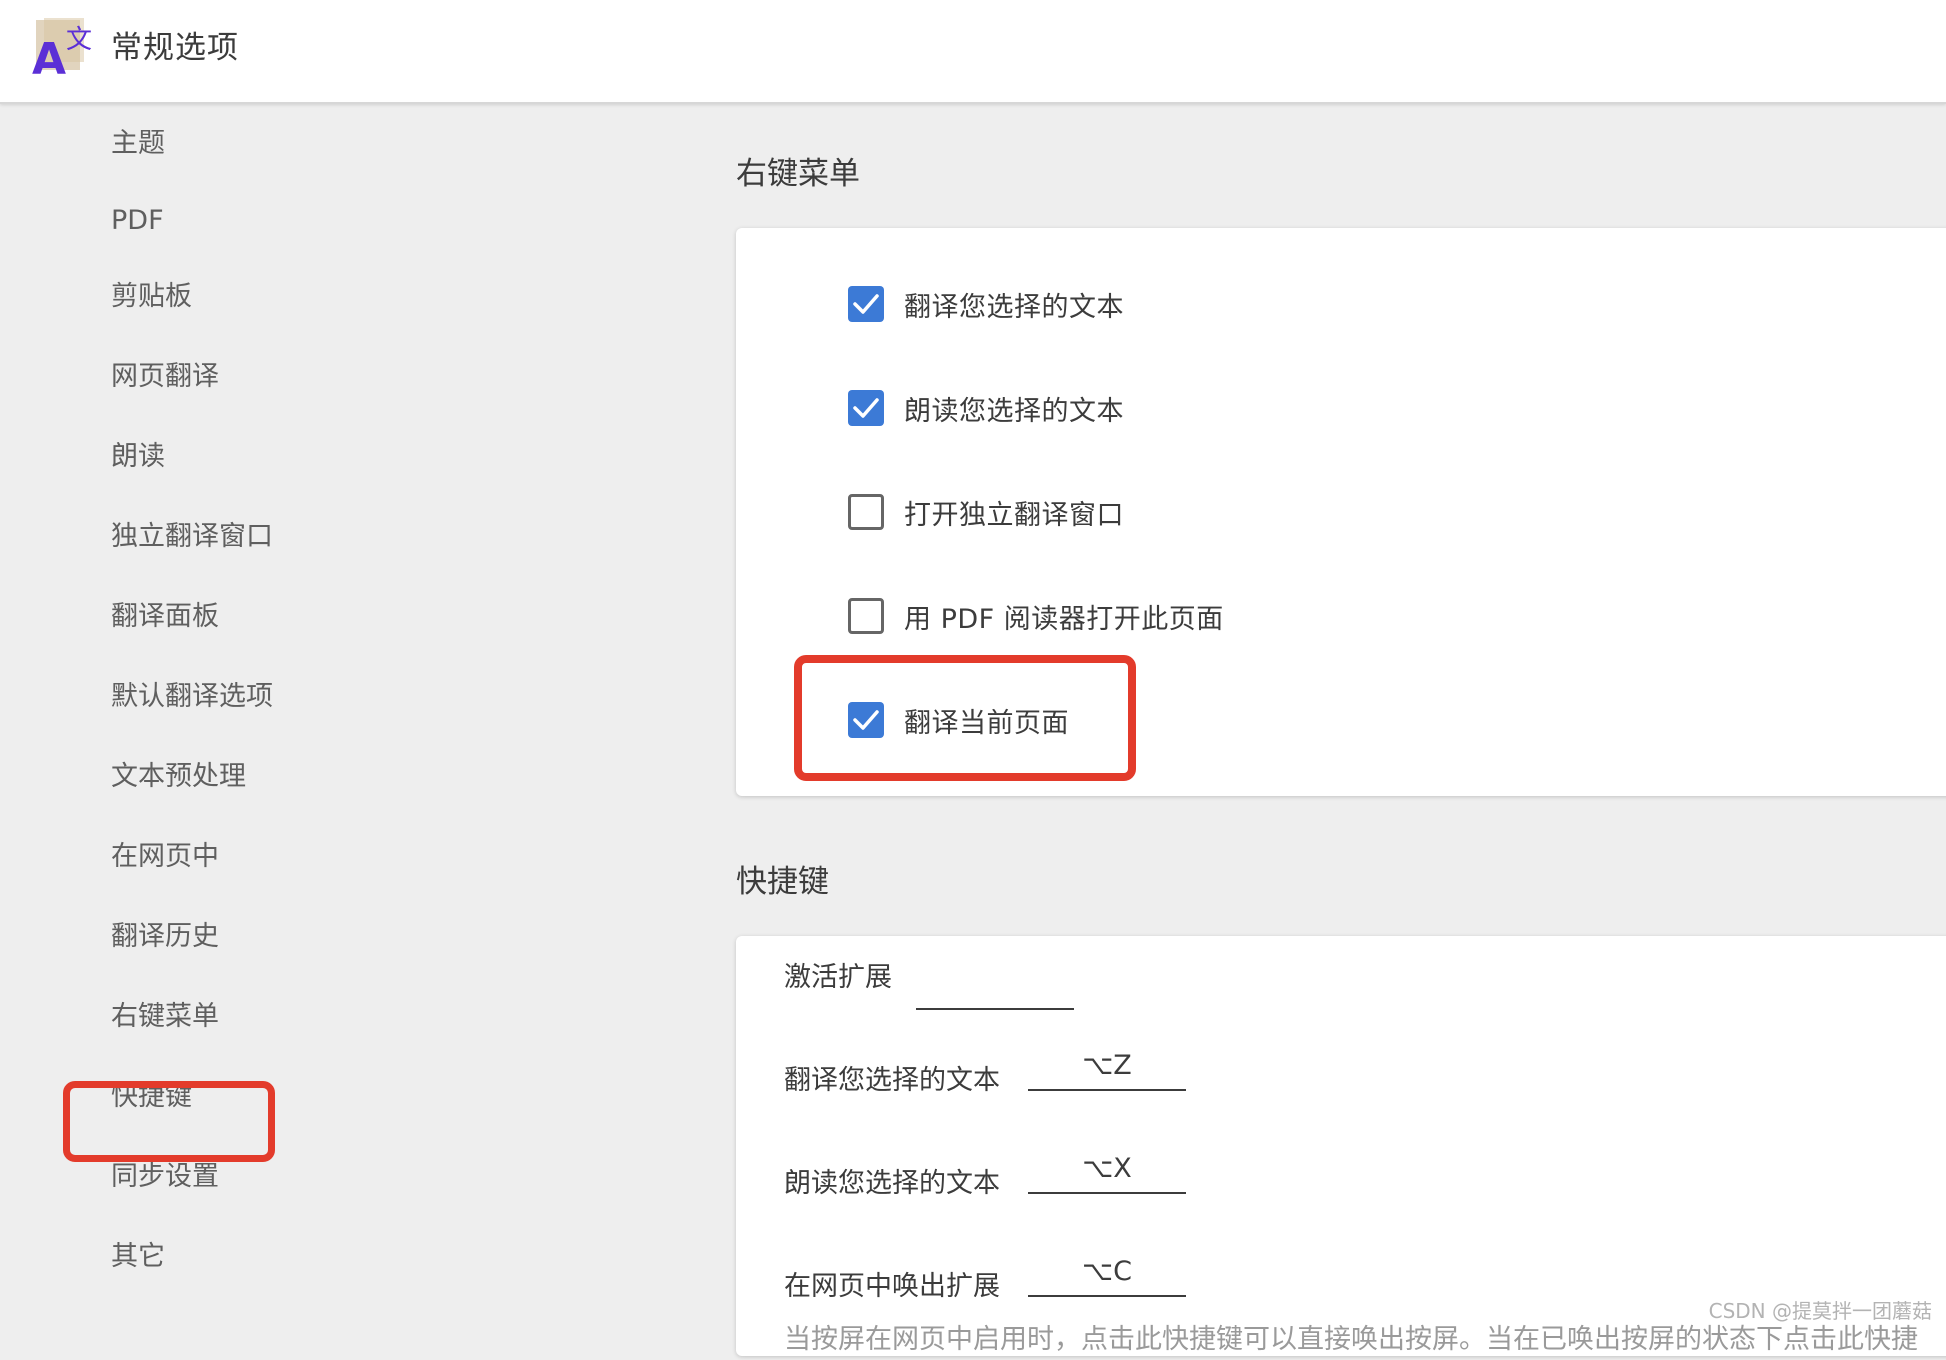 The image size is (1946, 1360). What do you see at coordinates (165, 617) in the screenshot?
I see `sidebar-item-translate-panel: 翻译面板` at bounding box center [165, 617].